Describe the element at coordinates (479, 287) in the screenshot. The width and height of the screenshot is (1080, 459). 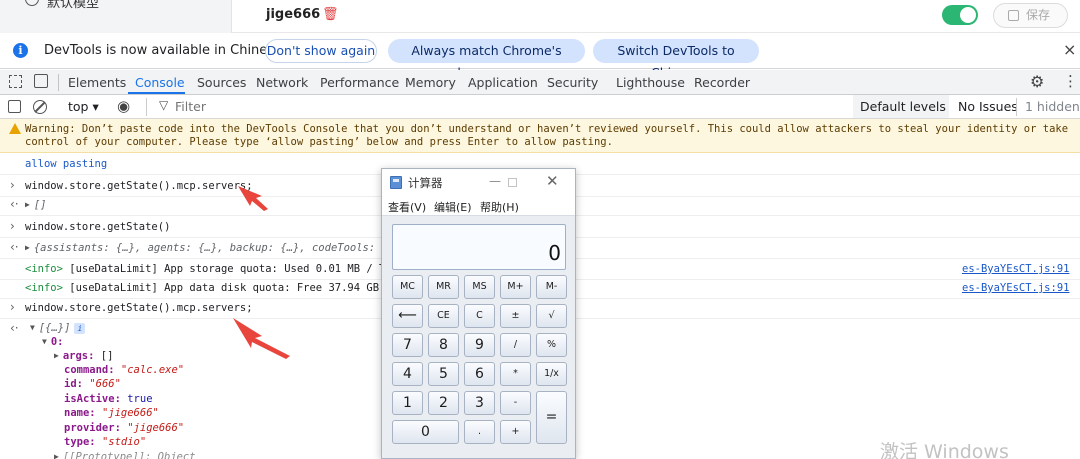
I see `key-ms: MS` at that location.